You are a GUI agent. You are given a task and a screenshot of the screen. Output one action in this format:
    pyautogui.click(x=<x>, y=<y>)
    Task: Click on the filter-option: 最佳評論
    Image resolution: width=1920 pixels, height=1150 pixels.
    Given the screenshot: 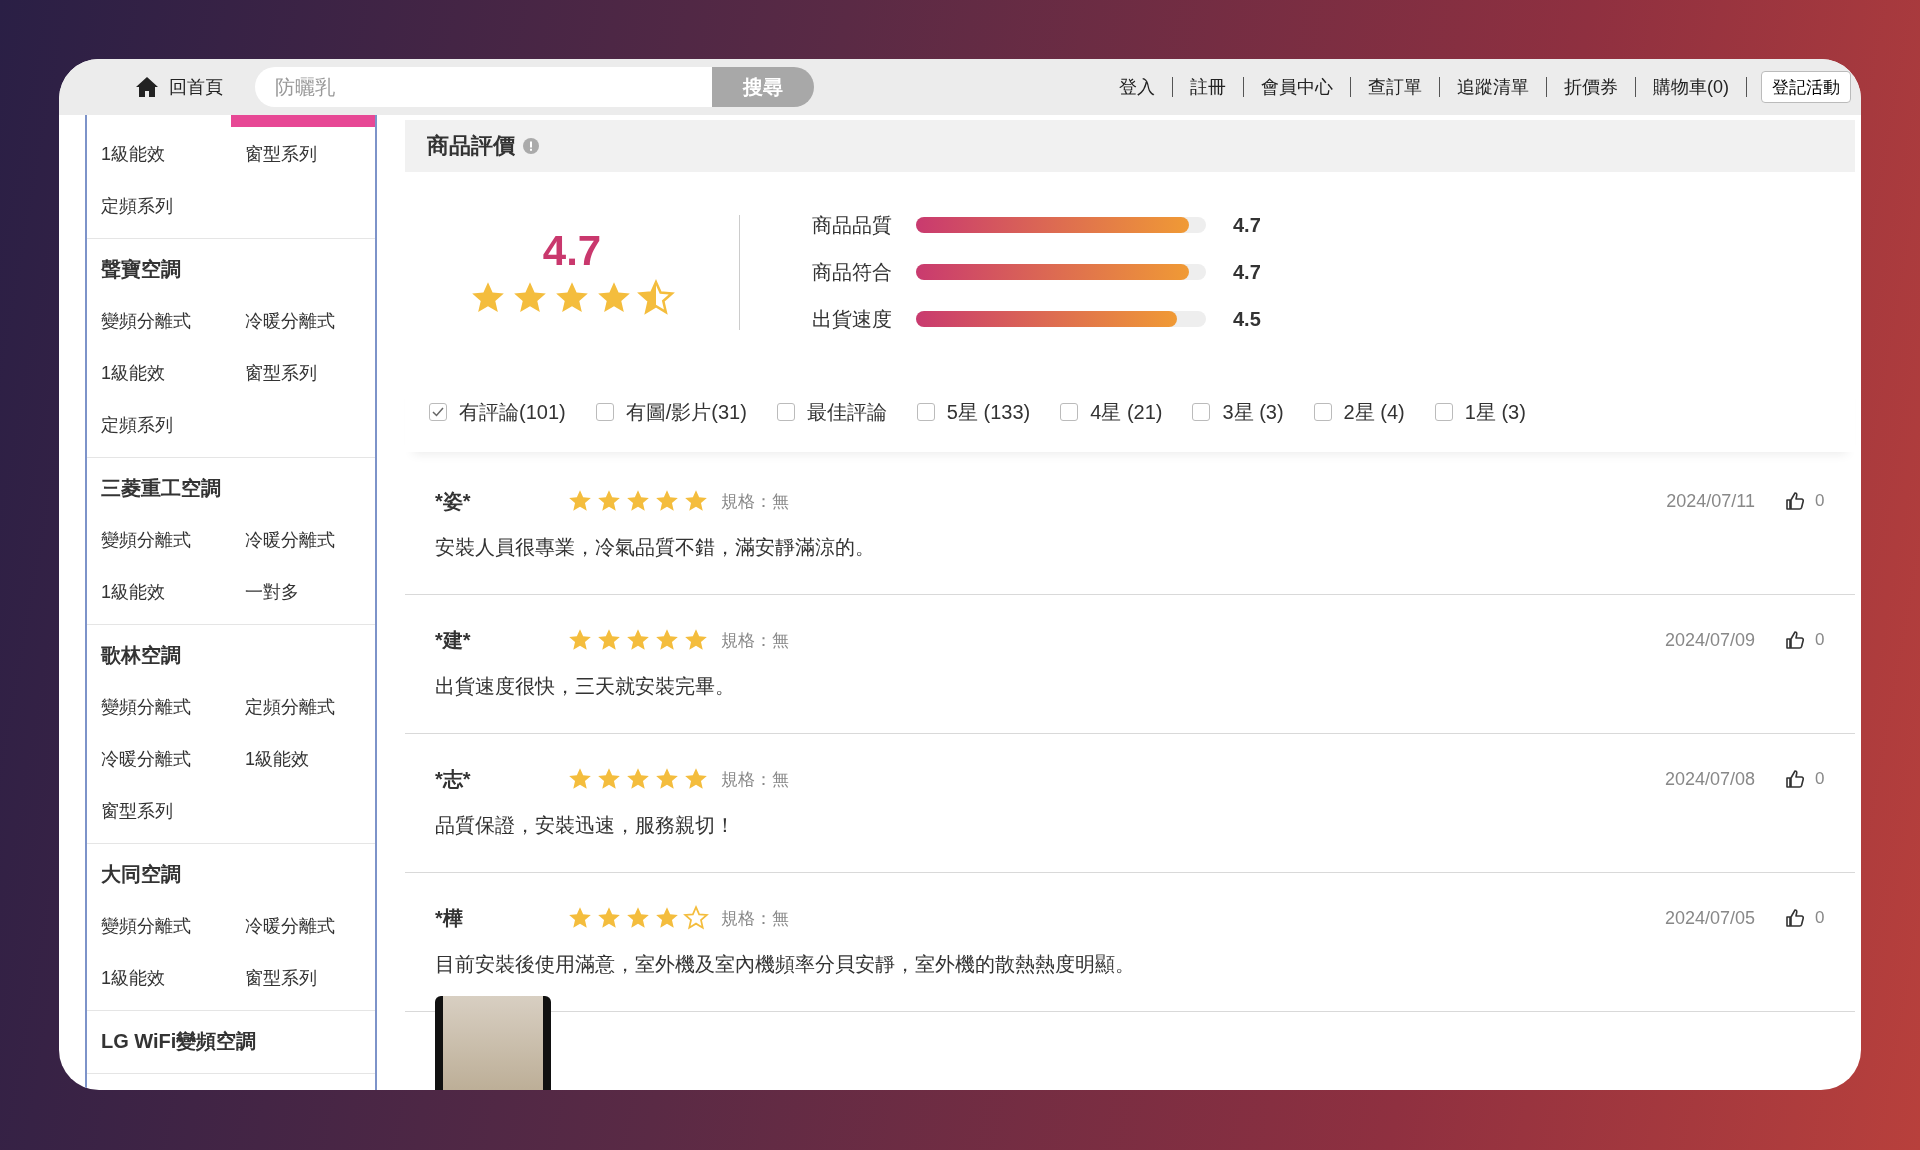 What is the action you would take?
    pyautogui.click(x=831, y=412)
    